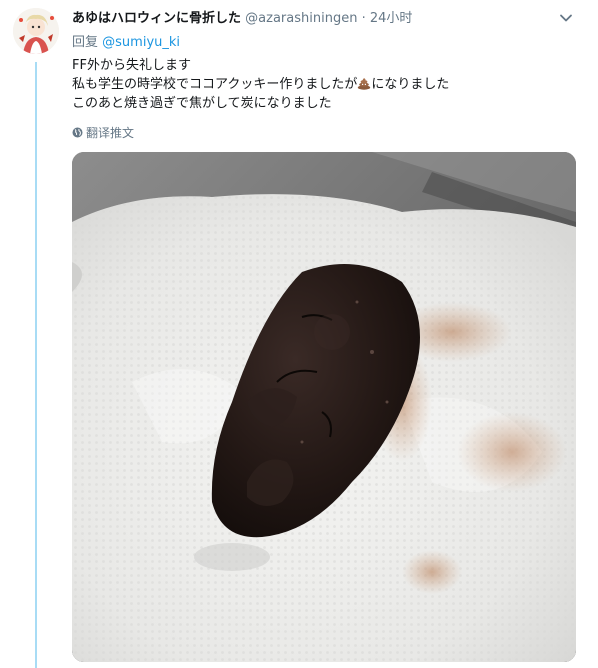 The width and height of the screenshot is (598, 668). Describe the element at coordinates (36, 365) in the screenshot. I see `thread-line` at that location.